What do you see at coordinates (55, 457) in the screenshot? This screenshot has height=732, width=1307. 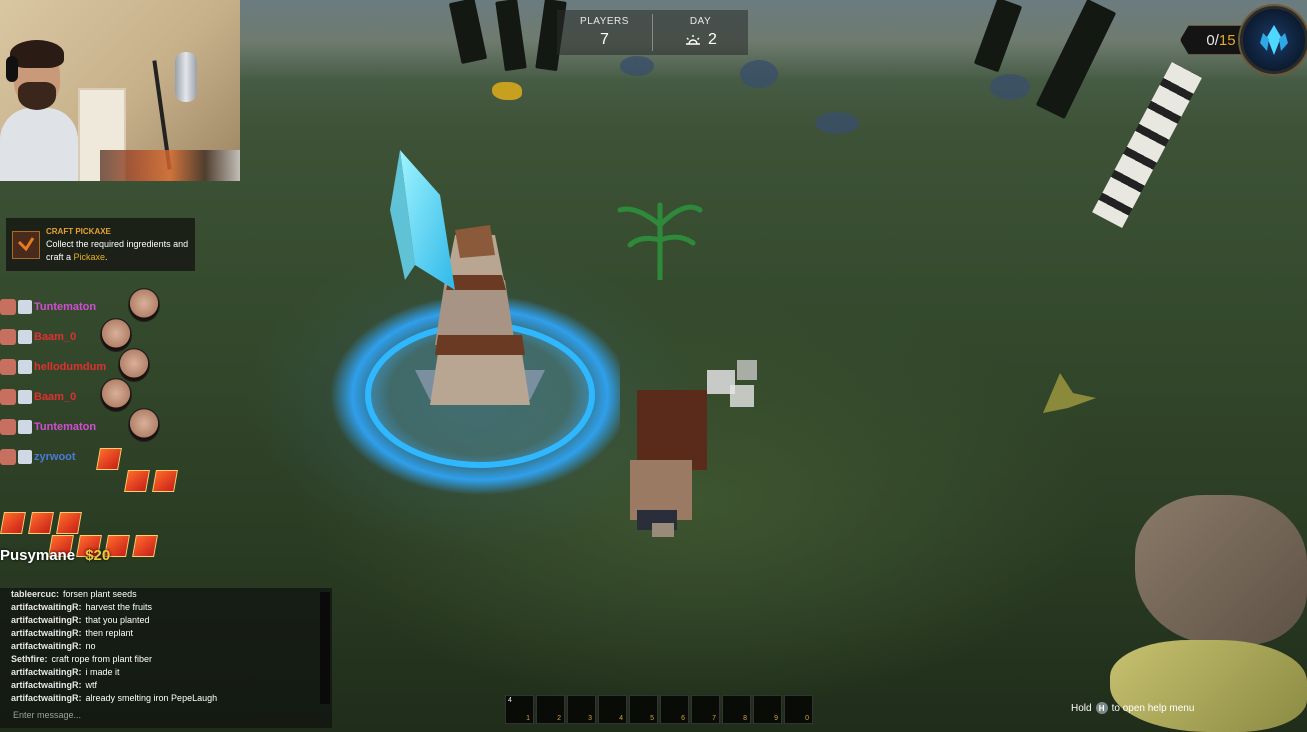 I see `alert-username: zyrwoot` at bounding box center [55, 457].